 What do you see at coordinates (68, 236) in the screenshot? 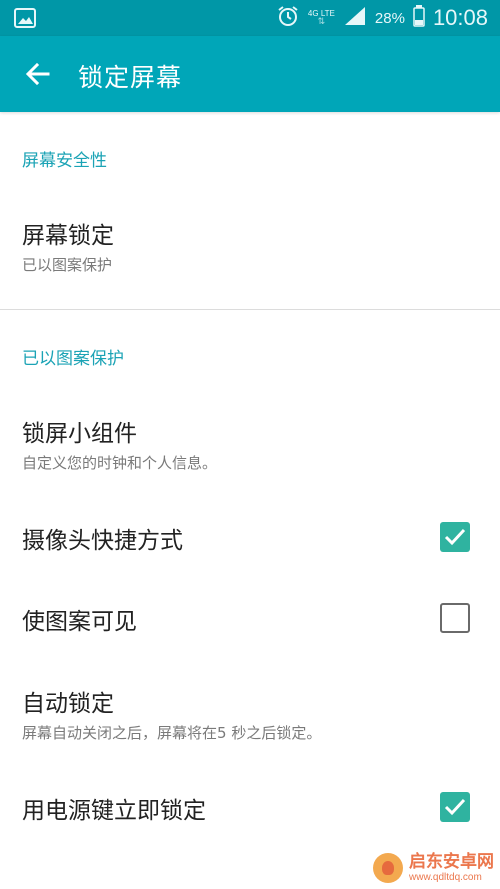
I see `item-title: 屏幕锁定` at bounding box center [68, 236].